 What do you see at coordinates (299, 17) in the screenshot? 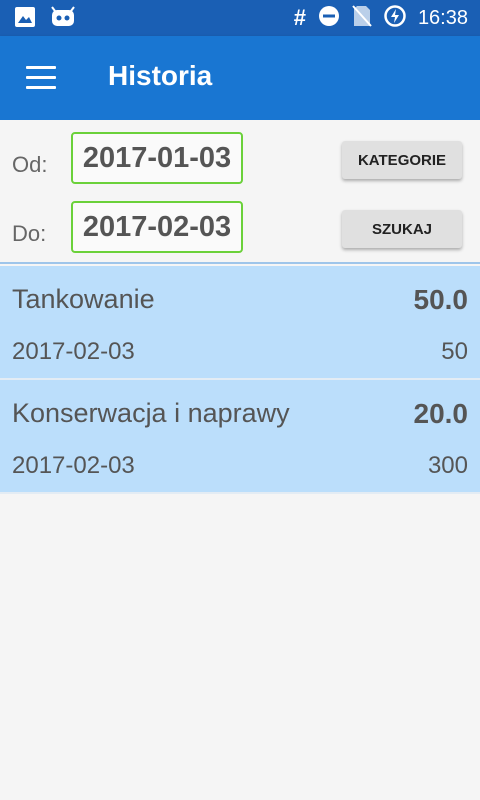
I see `hash-icon: #` at bounding box center [299, 17].